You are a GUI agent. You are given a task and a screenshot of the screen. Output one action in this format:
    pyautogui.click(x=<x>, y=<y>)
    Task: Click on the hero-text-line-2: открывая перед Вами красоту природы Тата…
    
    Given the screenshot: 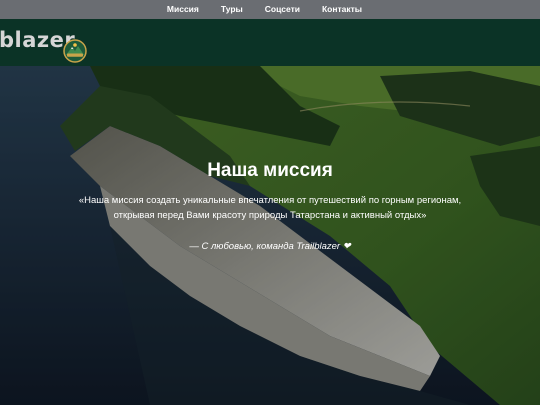 What is the action you would take?
    pyautogui.click(x=270, y=215)
    